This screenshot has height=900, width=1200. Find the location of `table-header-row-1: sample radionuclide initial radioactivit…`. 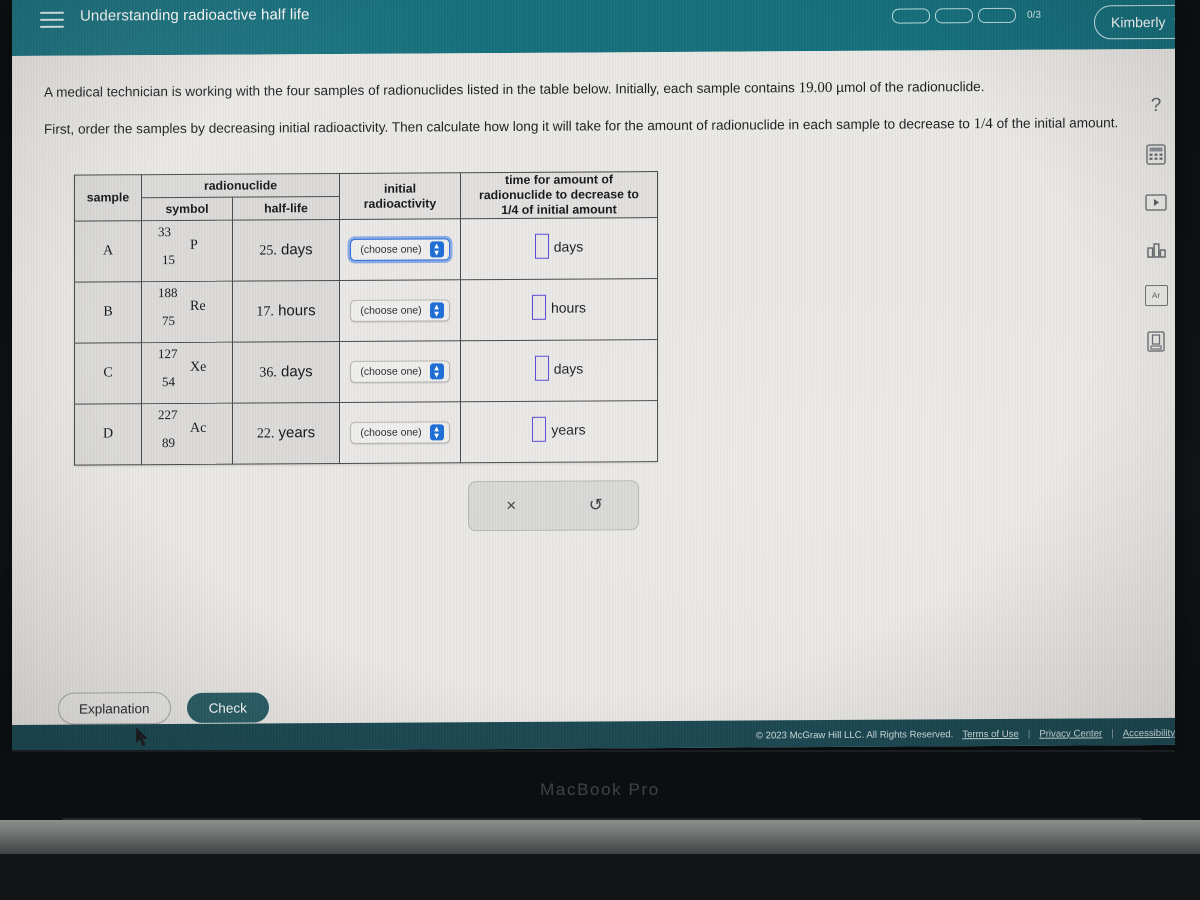

table-header-row-1: sample radionuclide initial radioactivit… is located at coordinates (366, 196).